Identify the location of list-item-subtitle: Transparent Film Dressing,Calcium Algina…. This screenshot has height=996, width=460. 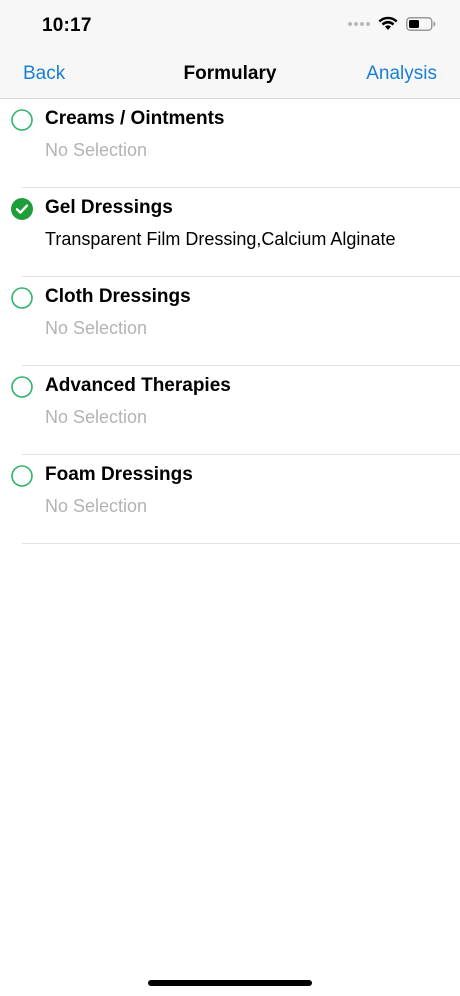
(220, 239).